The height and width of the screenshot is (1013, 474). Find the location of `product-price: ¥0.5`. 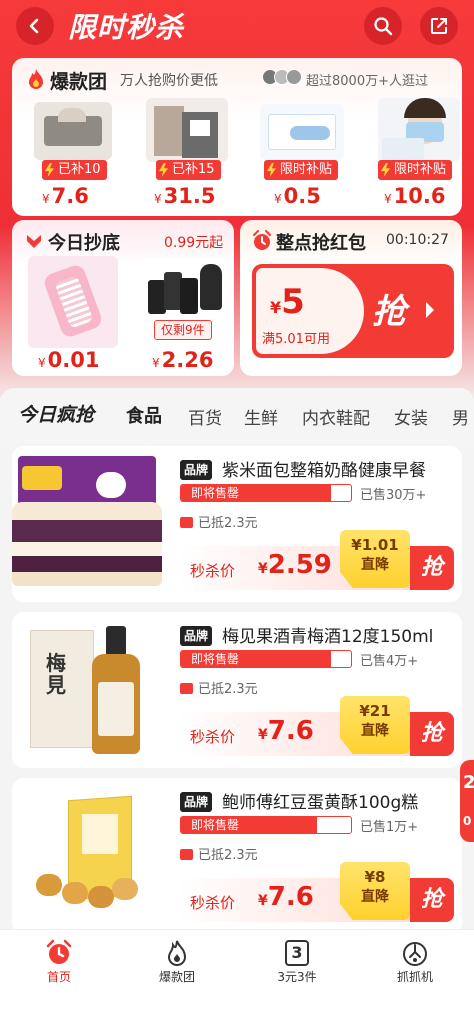

product-price: ¥0.5 is located at coordinates (297, 196).